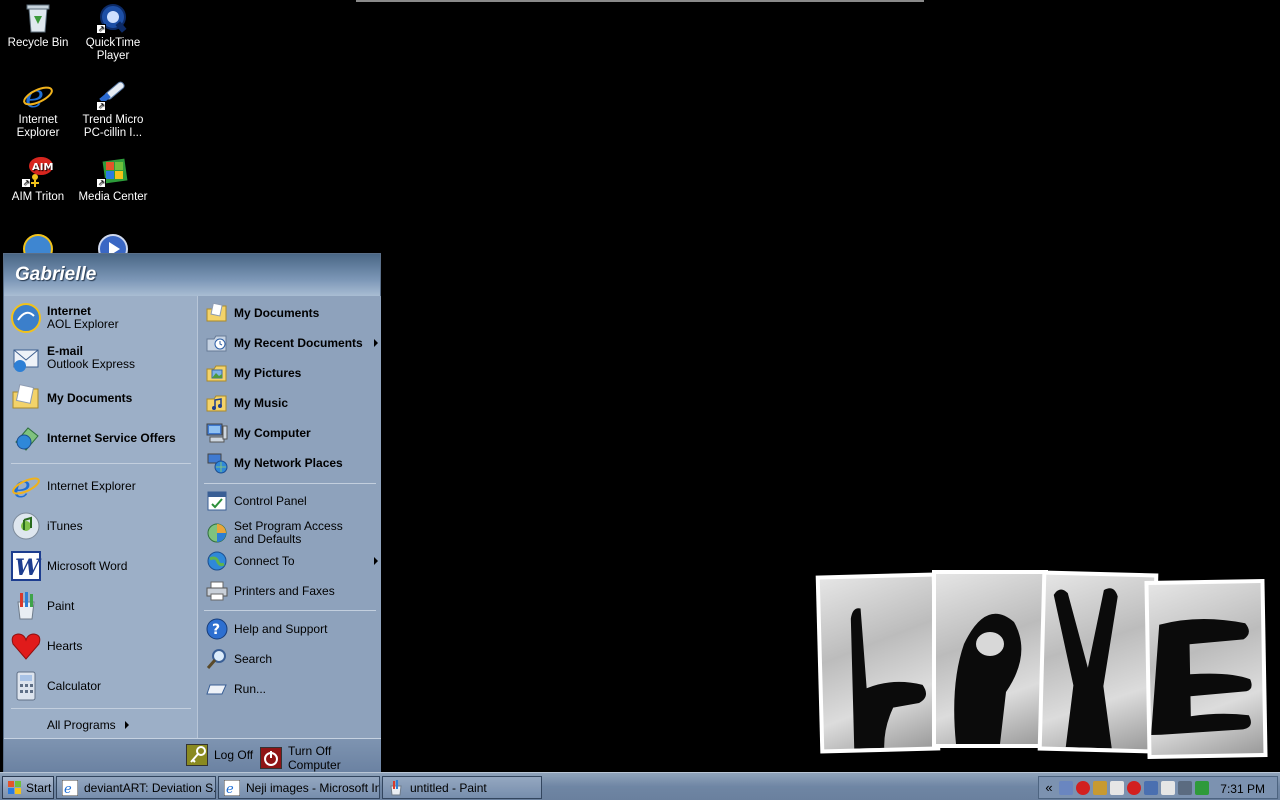 Image resolution: width=1280 pixels, height=800 pixels. Describe the element at coordinates (113, 180) in the screenshot. I see `desktop-icon-media-center: ↗ Media Center` at that location.